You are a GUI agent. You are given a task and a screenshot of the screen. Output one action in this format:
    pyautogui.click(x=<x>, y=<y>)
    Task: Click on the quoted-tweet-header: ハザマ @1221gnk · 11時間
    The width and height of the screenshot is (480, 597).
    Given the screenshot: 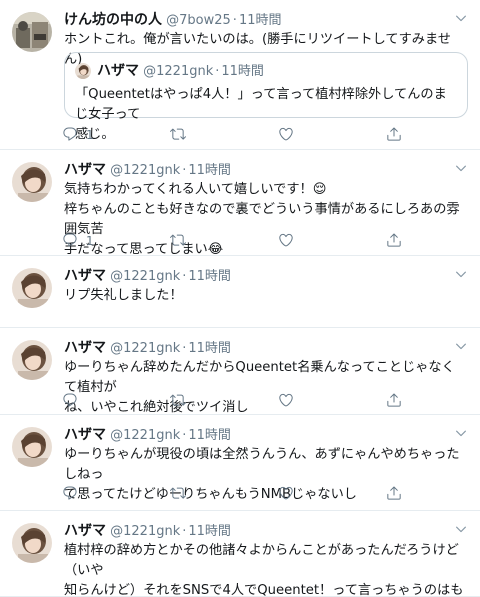 What is the action you would take?
    pyautogui.click(x=180, y=71)
    